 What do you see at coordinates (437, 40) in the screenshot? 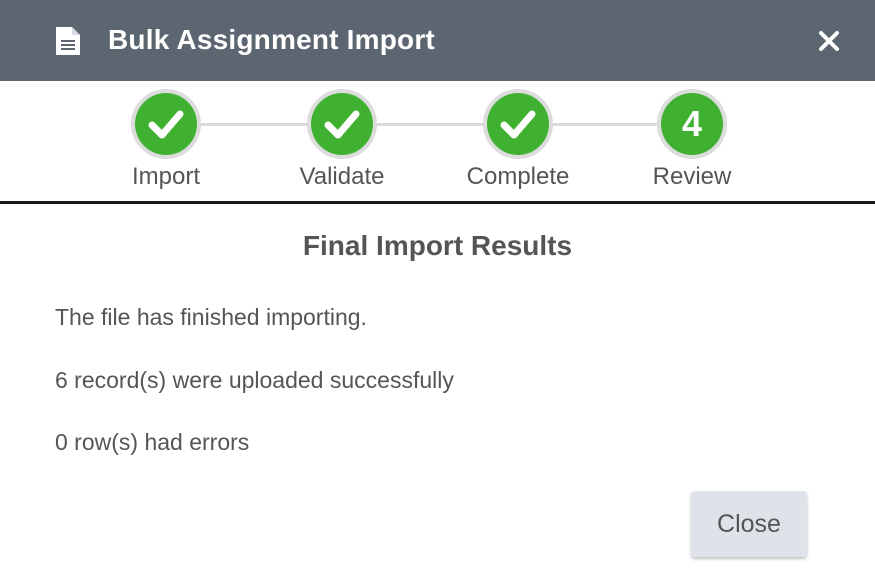
I see `dialog-header: Bulk Assignment Import` at bounding box center [437, 40].